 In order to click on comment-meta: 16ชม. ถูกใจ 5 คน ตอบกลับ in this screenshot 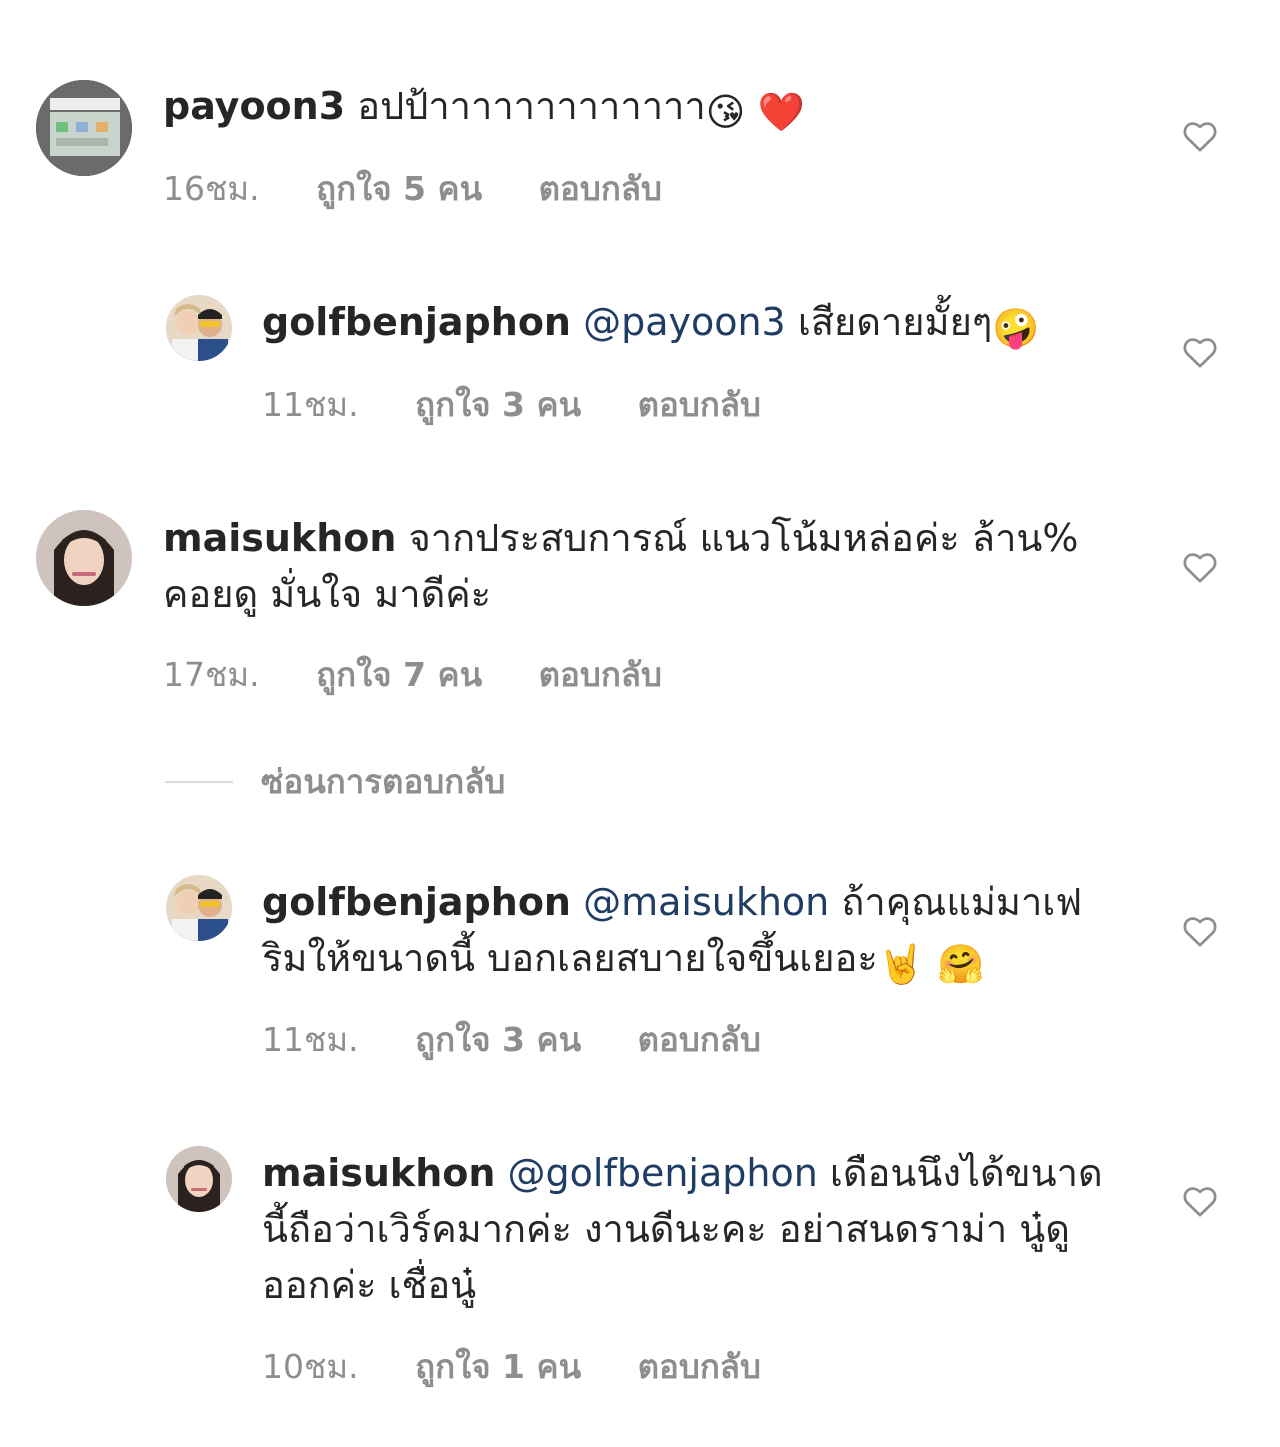, I will do `click(435, 188)`.